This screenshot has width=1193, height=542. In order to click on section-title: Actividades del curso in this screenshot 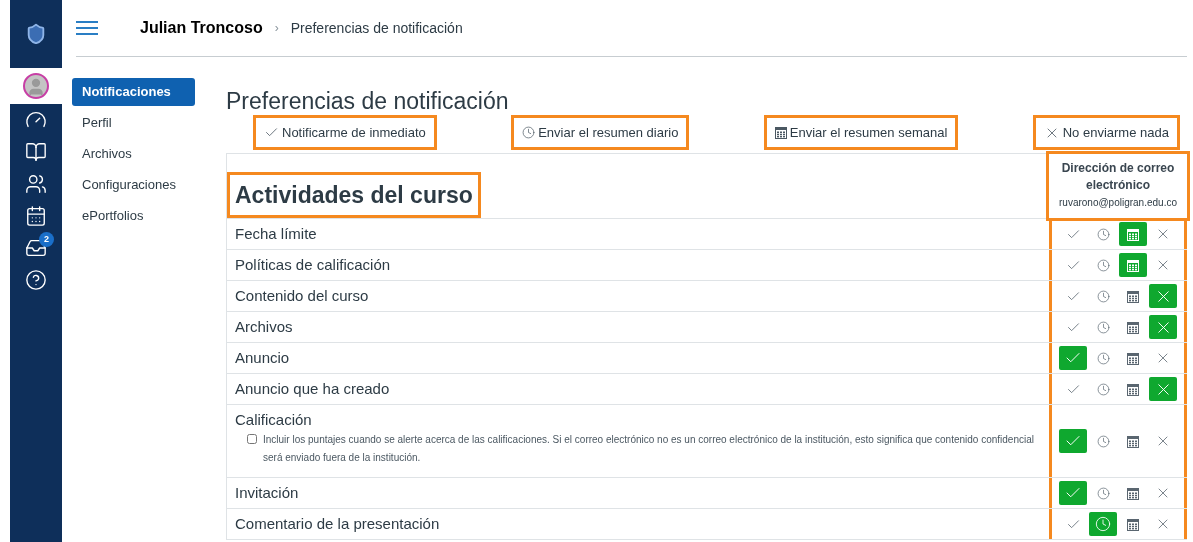, I will do `click(354, 194)`.